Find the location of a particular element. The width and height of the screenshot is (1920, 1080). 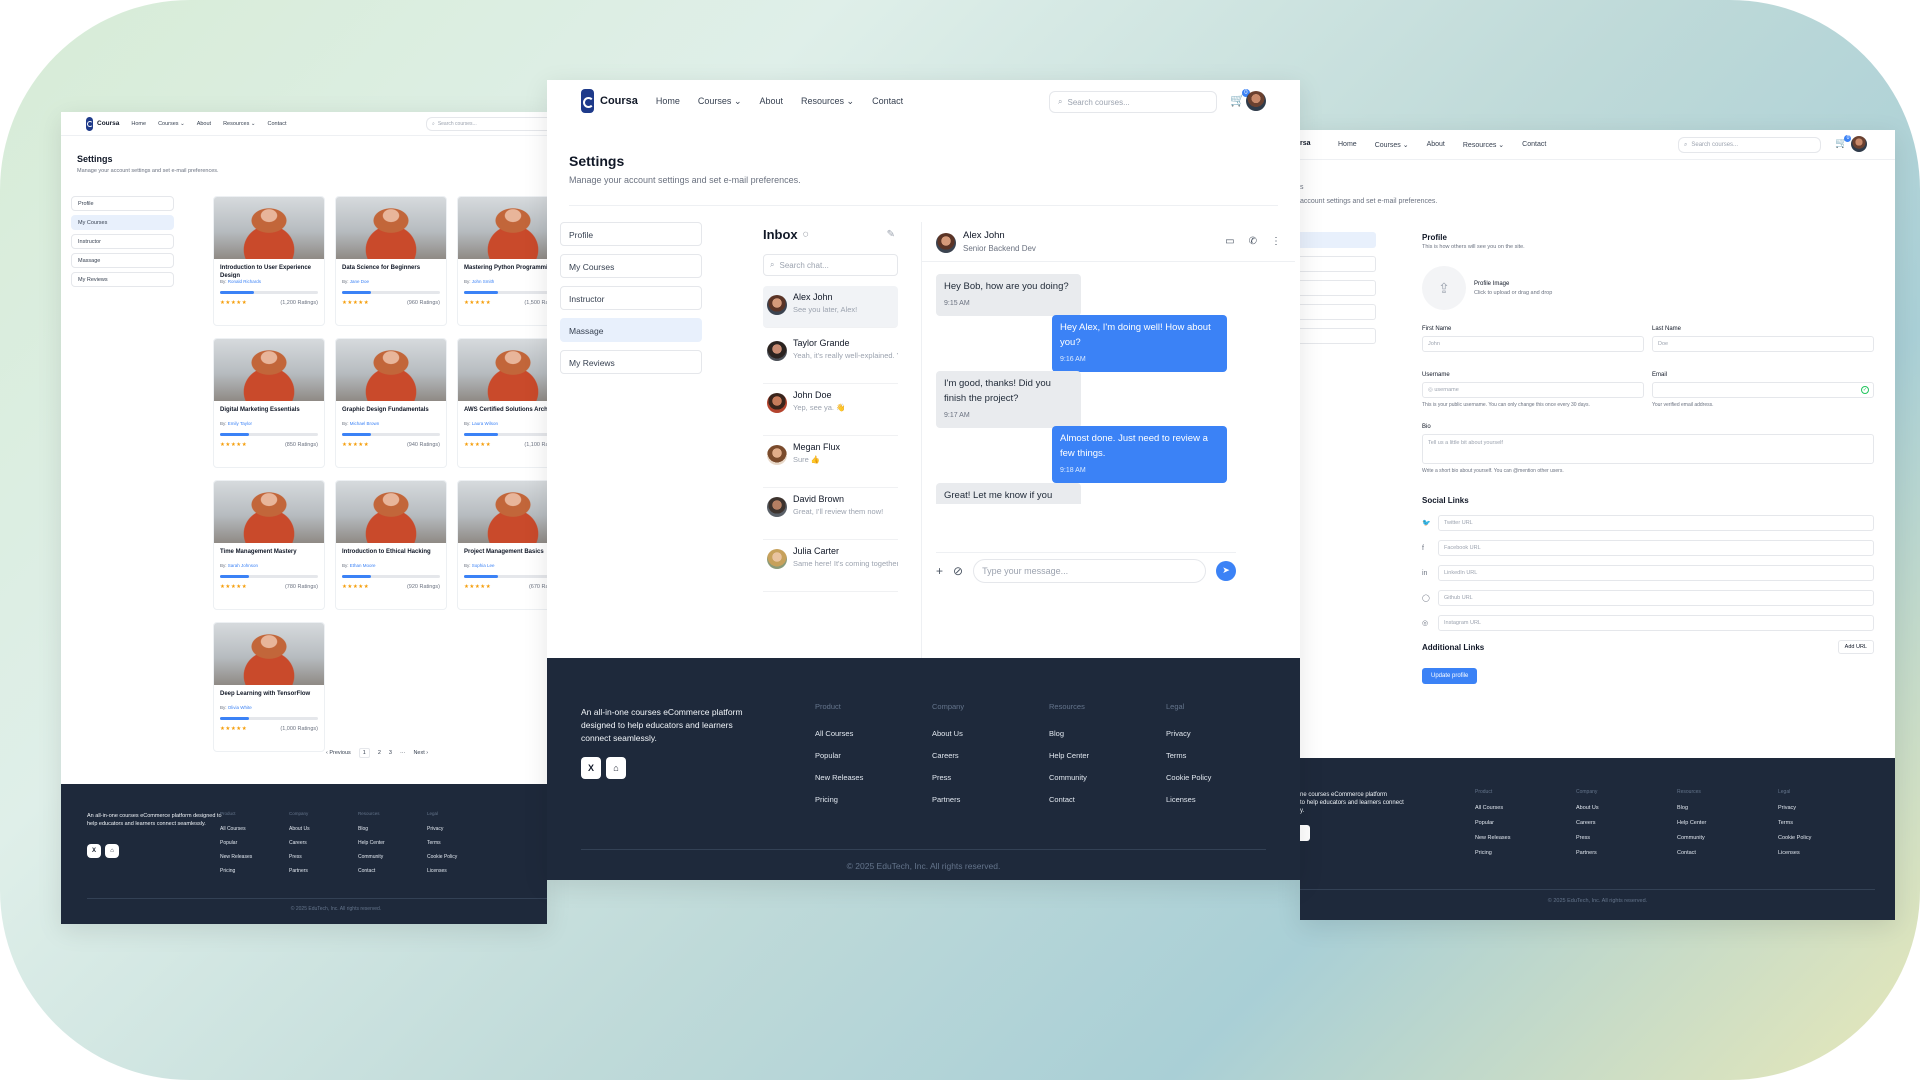

github-url-field: Github URL is located at coordinates (1656, 598).